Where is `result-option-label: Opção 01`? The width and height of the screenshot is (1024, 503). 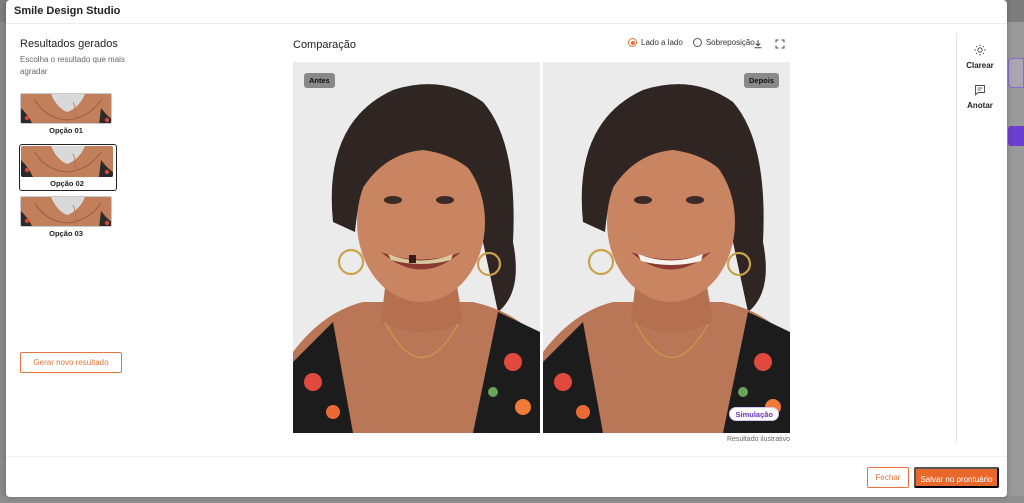 result-option-label: Opção 01 is located at coordinates (66, 130).